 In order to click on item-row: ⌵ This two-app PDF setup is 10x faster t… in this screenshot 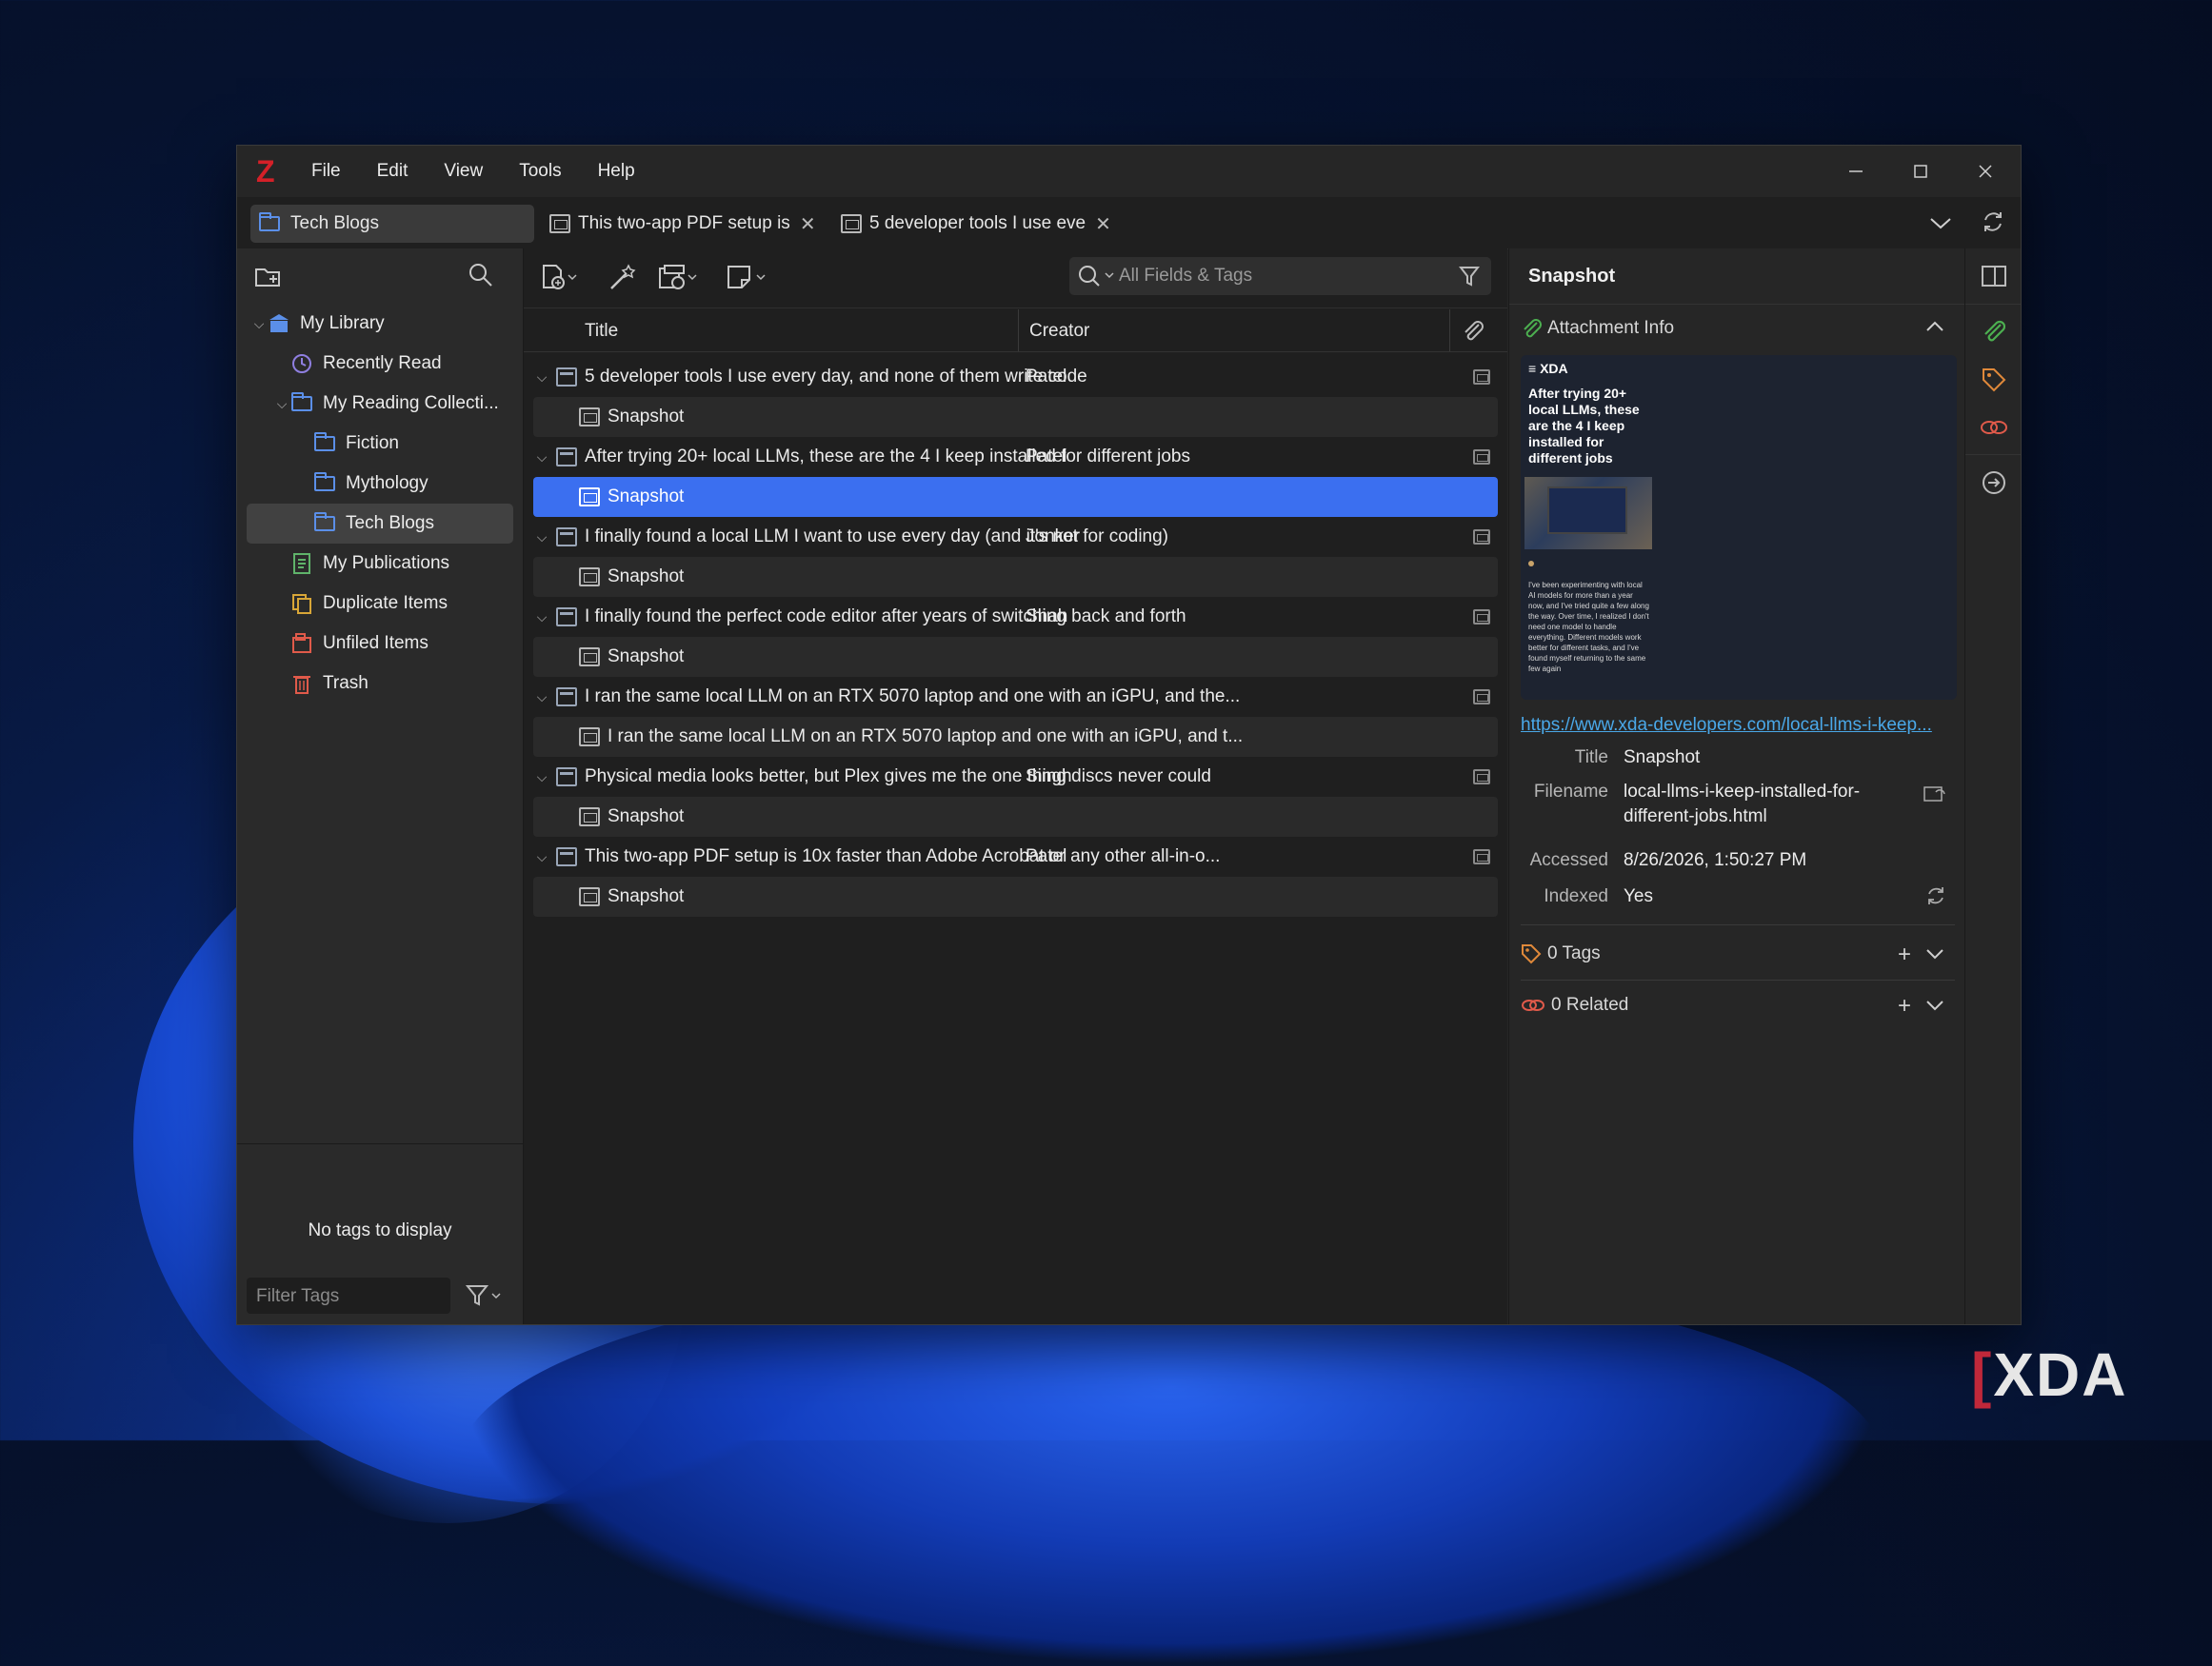, I will do `click(1015, 857)`.